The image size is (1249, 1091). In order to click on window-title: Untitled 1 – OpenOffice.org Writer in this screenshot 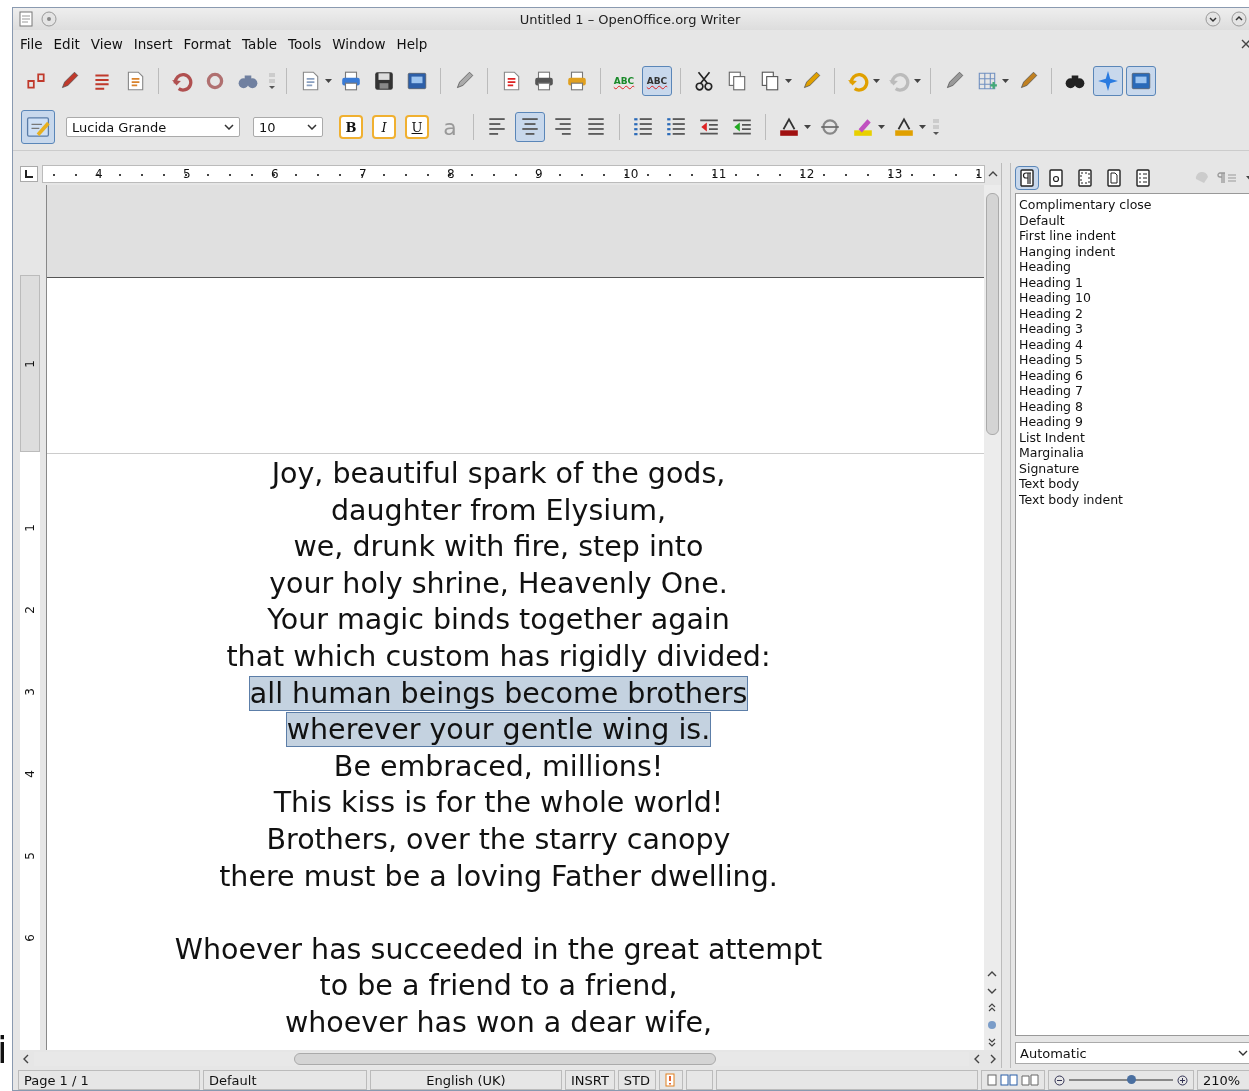, I will do `click(630, 19)`.